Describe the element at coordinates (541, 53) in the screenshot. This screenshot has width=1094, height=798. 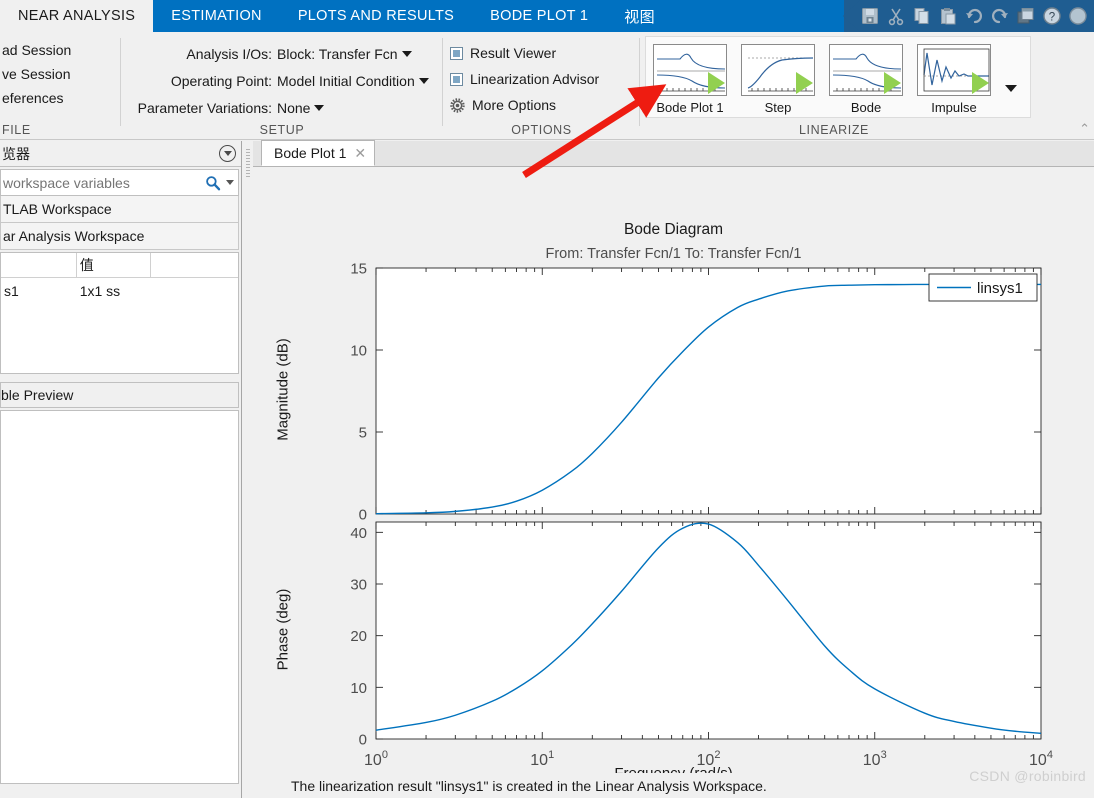
I see `option-result-viewer: Result Viewer` at that location.